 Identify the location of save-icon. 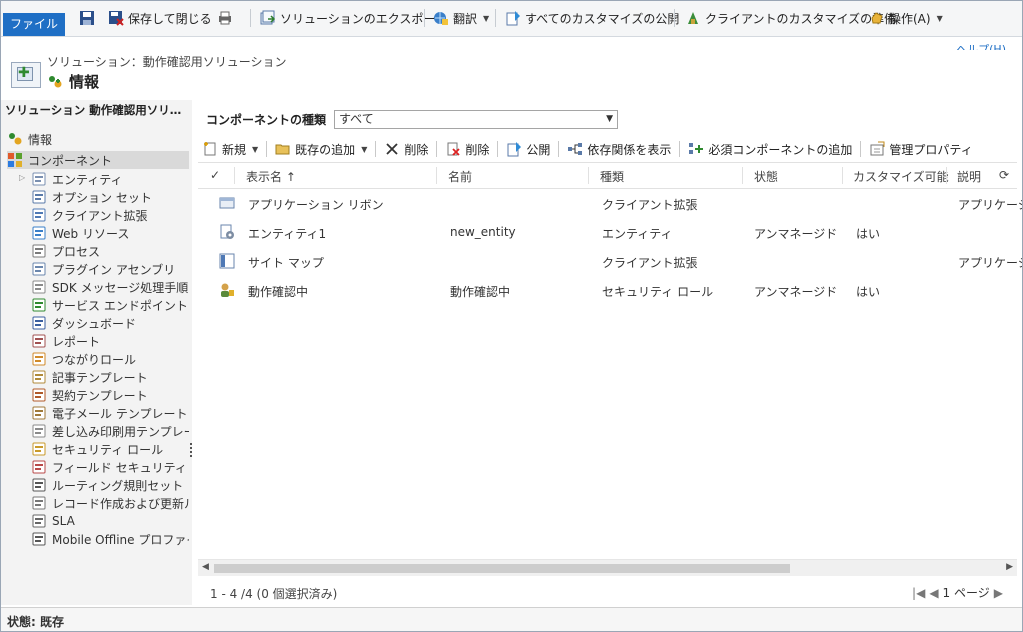
(87, 18).